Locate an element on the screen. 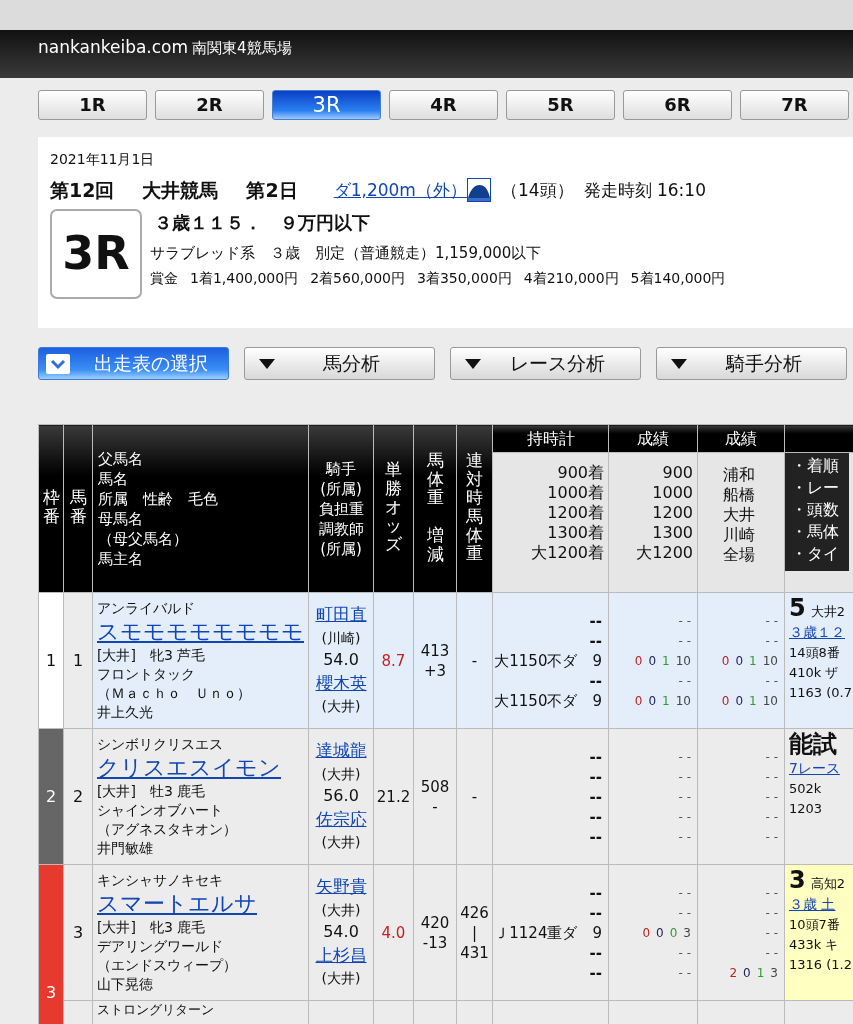  column-subheader: 1000着 is located at coordinates (575, 493).